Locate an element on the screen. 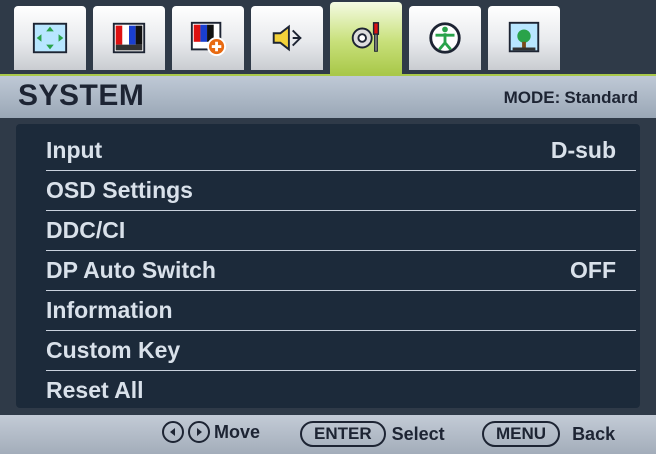  mode-value: Standard is located at coordinates (601, 97).